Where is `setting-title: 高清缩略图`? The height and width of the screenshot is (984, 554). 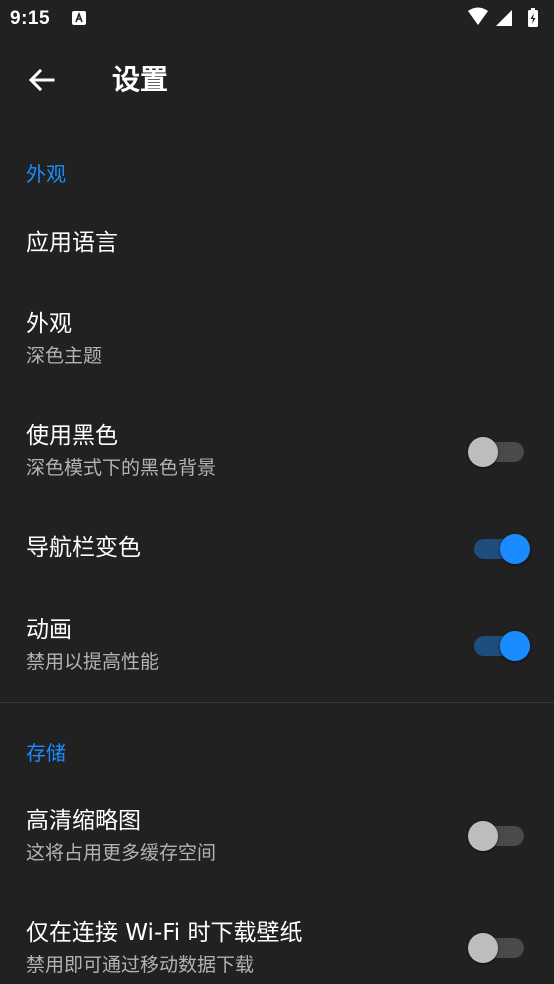
setting-title: 高清缩略图 is located at coordinates (83, 821).